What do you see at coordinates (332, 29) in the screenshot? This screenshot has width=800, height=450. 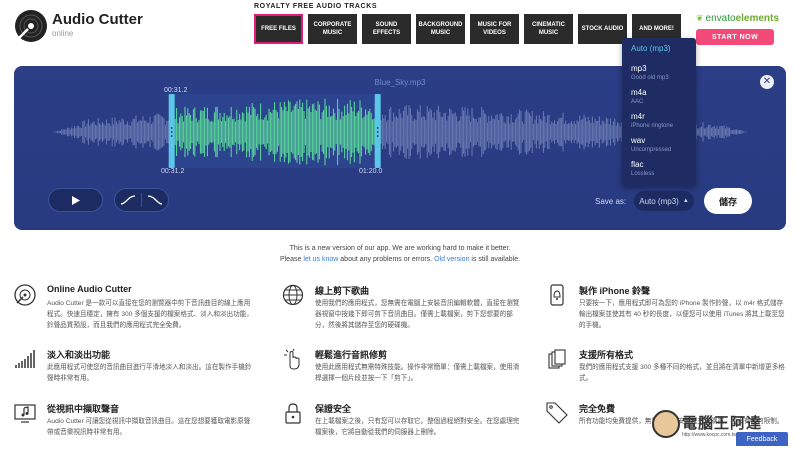 I see `ad-tile: CORPORATE MUSIC` at bounding box center [332, 29].